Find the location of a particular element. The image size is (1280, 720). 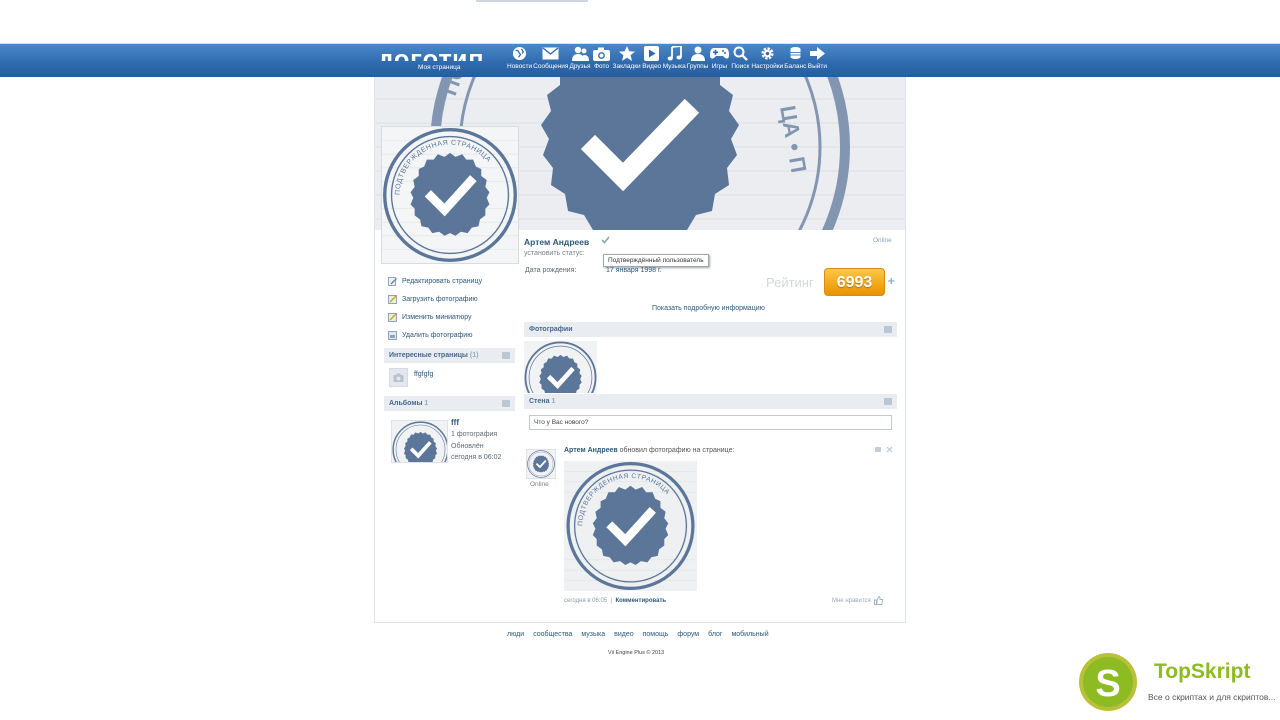

footer-link-music: музыка is located at coordinates (593, 634).